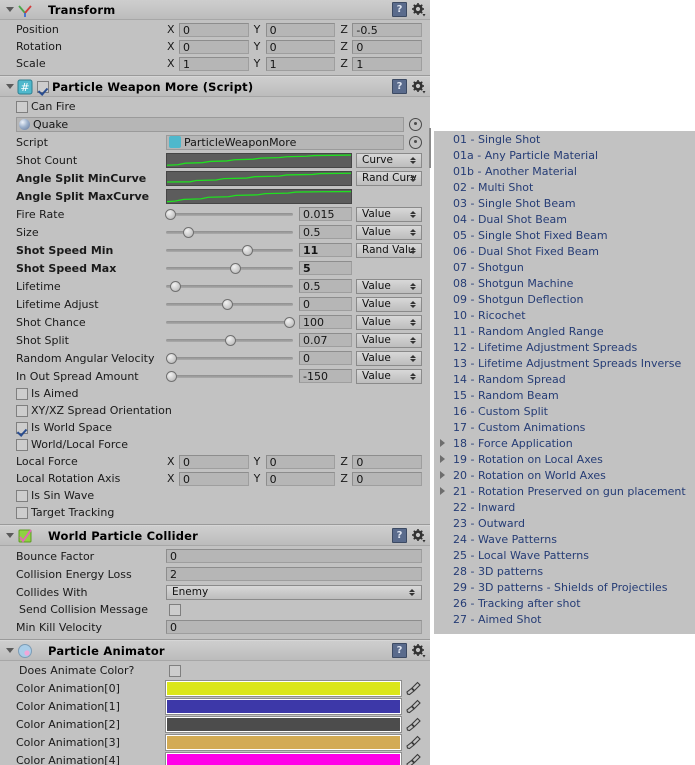 The image size is (695, 765). What do you see at coordinates (564, 235) in the screenshot?
I see `hierarchy-item: 05 - Single Shot Fixed Beam` at bounding box center [564, 235].